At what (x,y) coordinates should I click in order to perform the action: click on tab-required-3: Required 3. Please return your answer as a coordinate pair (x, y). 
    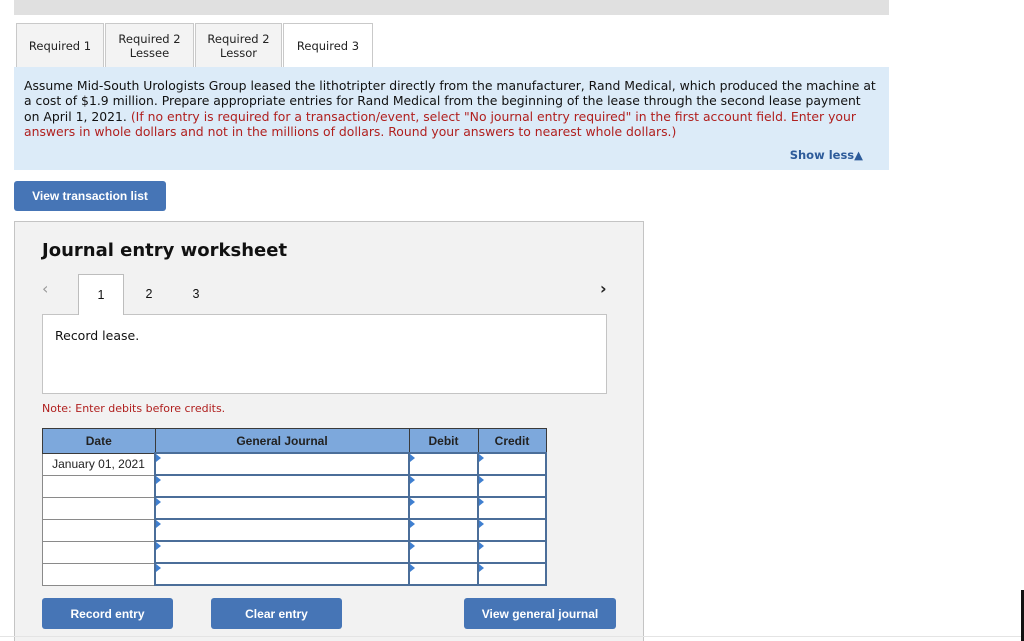
    Looking at the image, I should click on (328, 45).